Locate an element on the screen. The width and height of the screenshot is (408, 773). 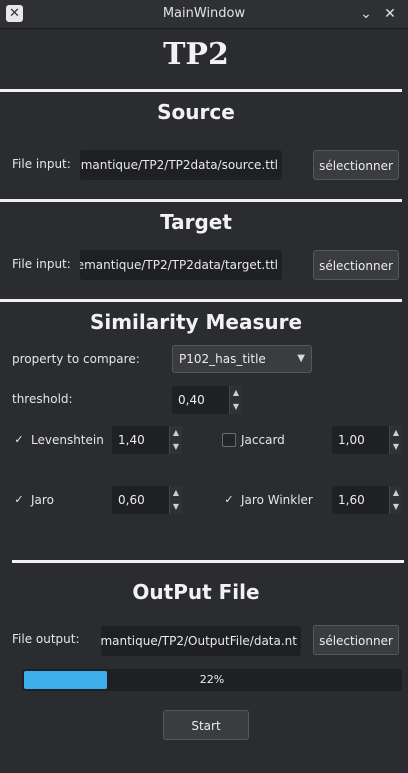
jaro-checkbox: ✓ is located at coordinates (19, 500).